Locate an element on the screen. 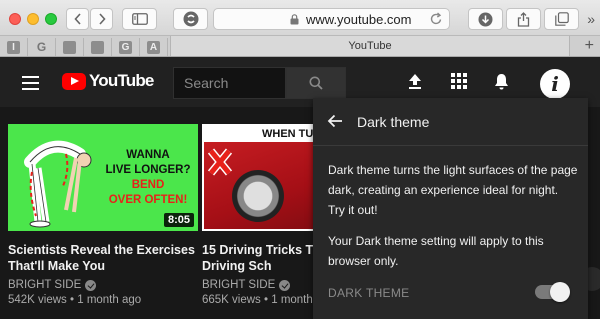 This screenshot has height=319, width=600. channel-name: BRIGHT SIDE is located at coordinates (103, 285).